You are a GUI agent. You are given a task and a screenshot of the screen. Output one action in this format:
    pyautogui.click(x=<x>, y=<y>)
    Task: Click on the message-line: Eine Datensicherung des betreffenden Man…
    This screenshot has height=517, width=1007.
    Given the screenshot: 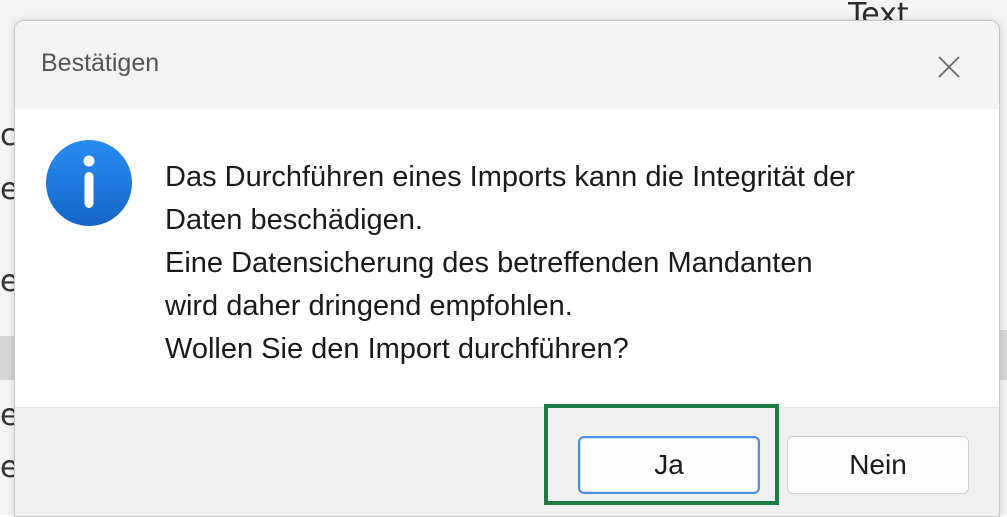 What is the action you would take?
    pyautogui.click(x=489, y=263)
    